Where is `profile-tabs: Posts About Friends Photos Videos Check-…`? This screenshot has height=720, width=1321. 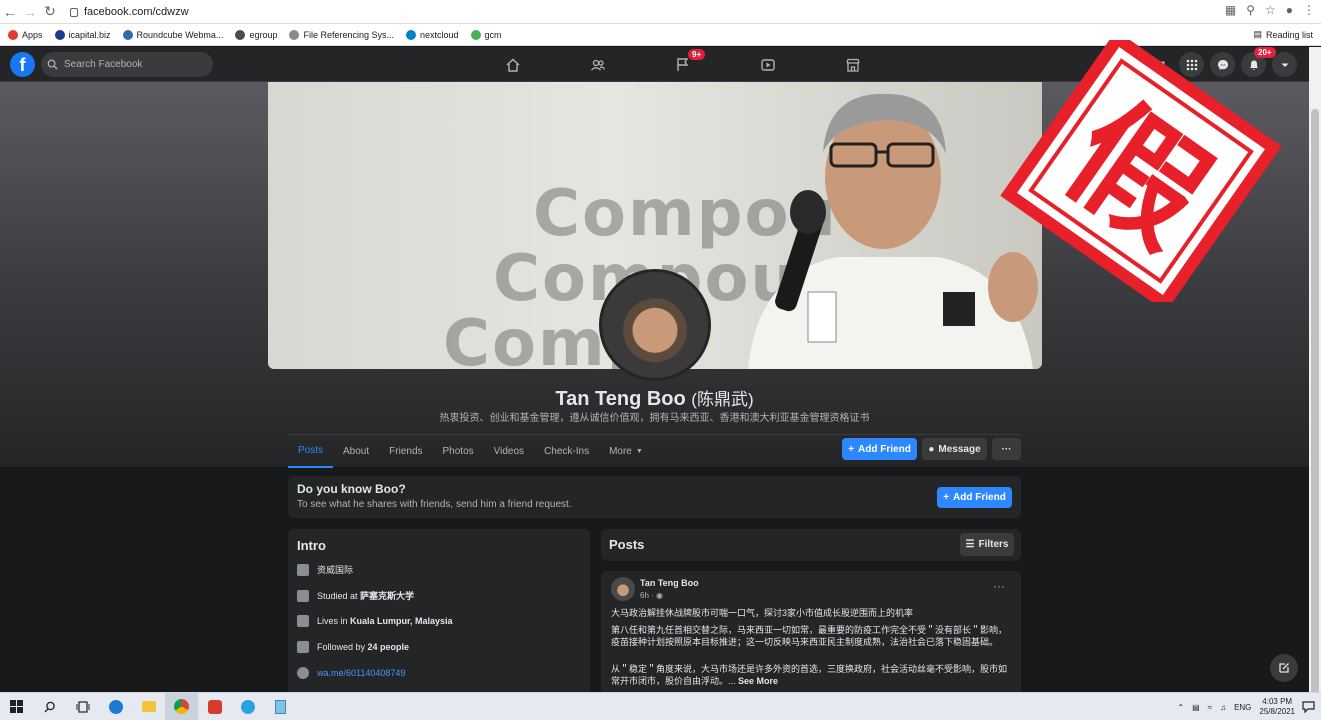 profile-tabs: Posts About Friends Photos Videos Check-… is located at coordinates (654, 451).